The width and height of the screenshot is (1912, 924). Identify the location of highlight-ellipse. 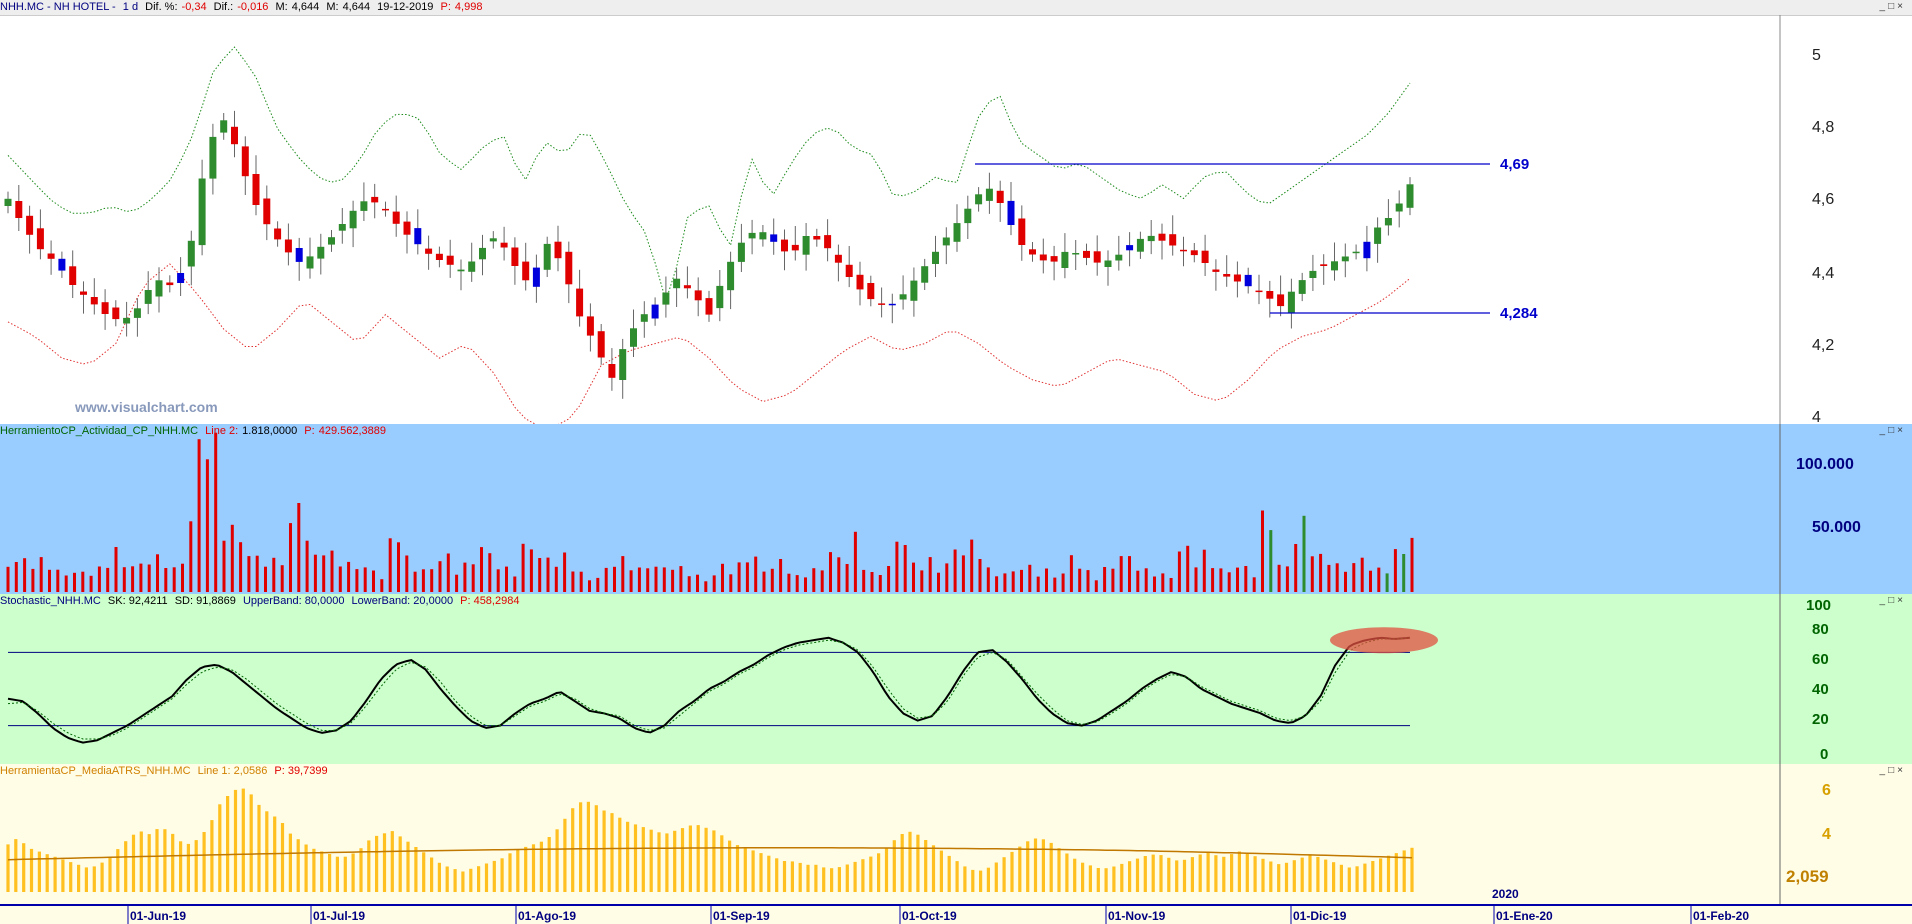
(1384, 640).